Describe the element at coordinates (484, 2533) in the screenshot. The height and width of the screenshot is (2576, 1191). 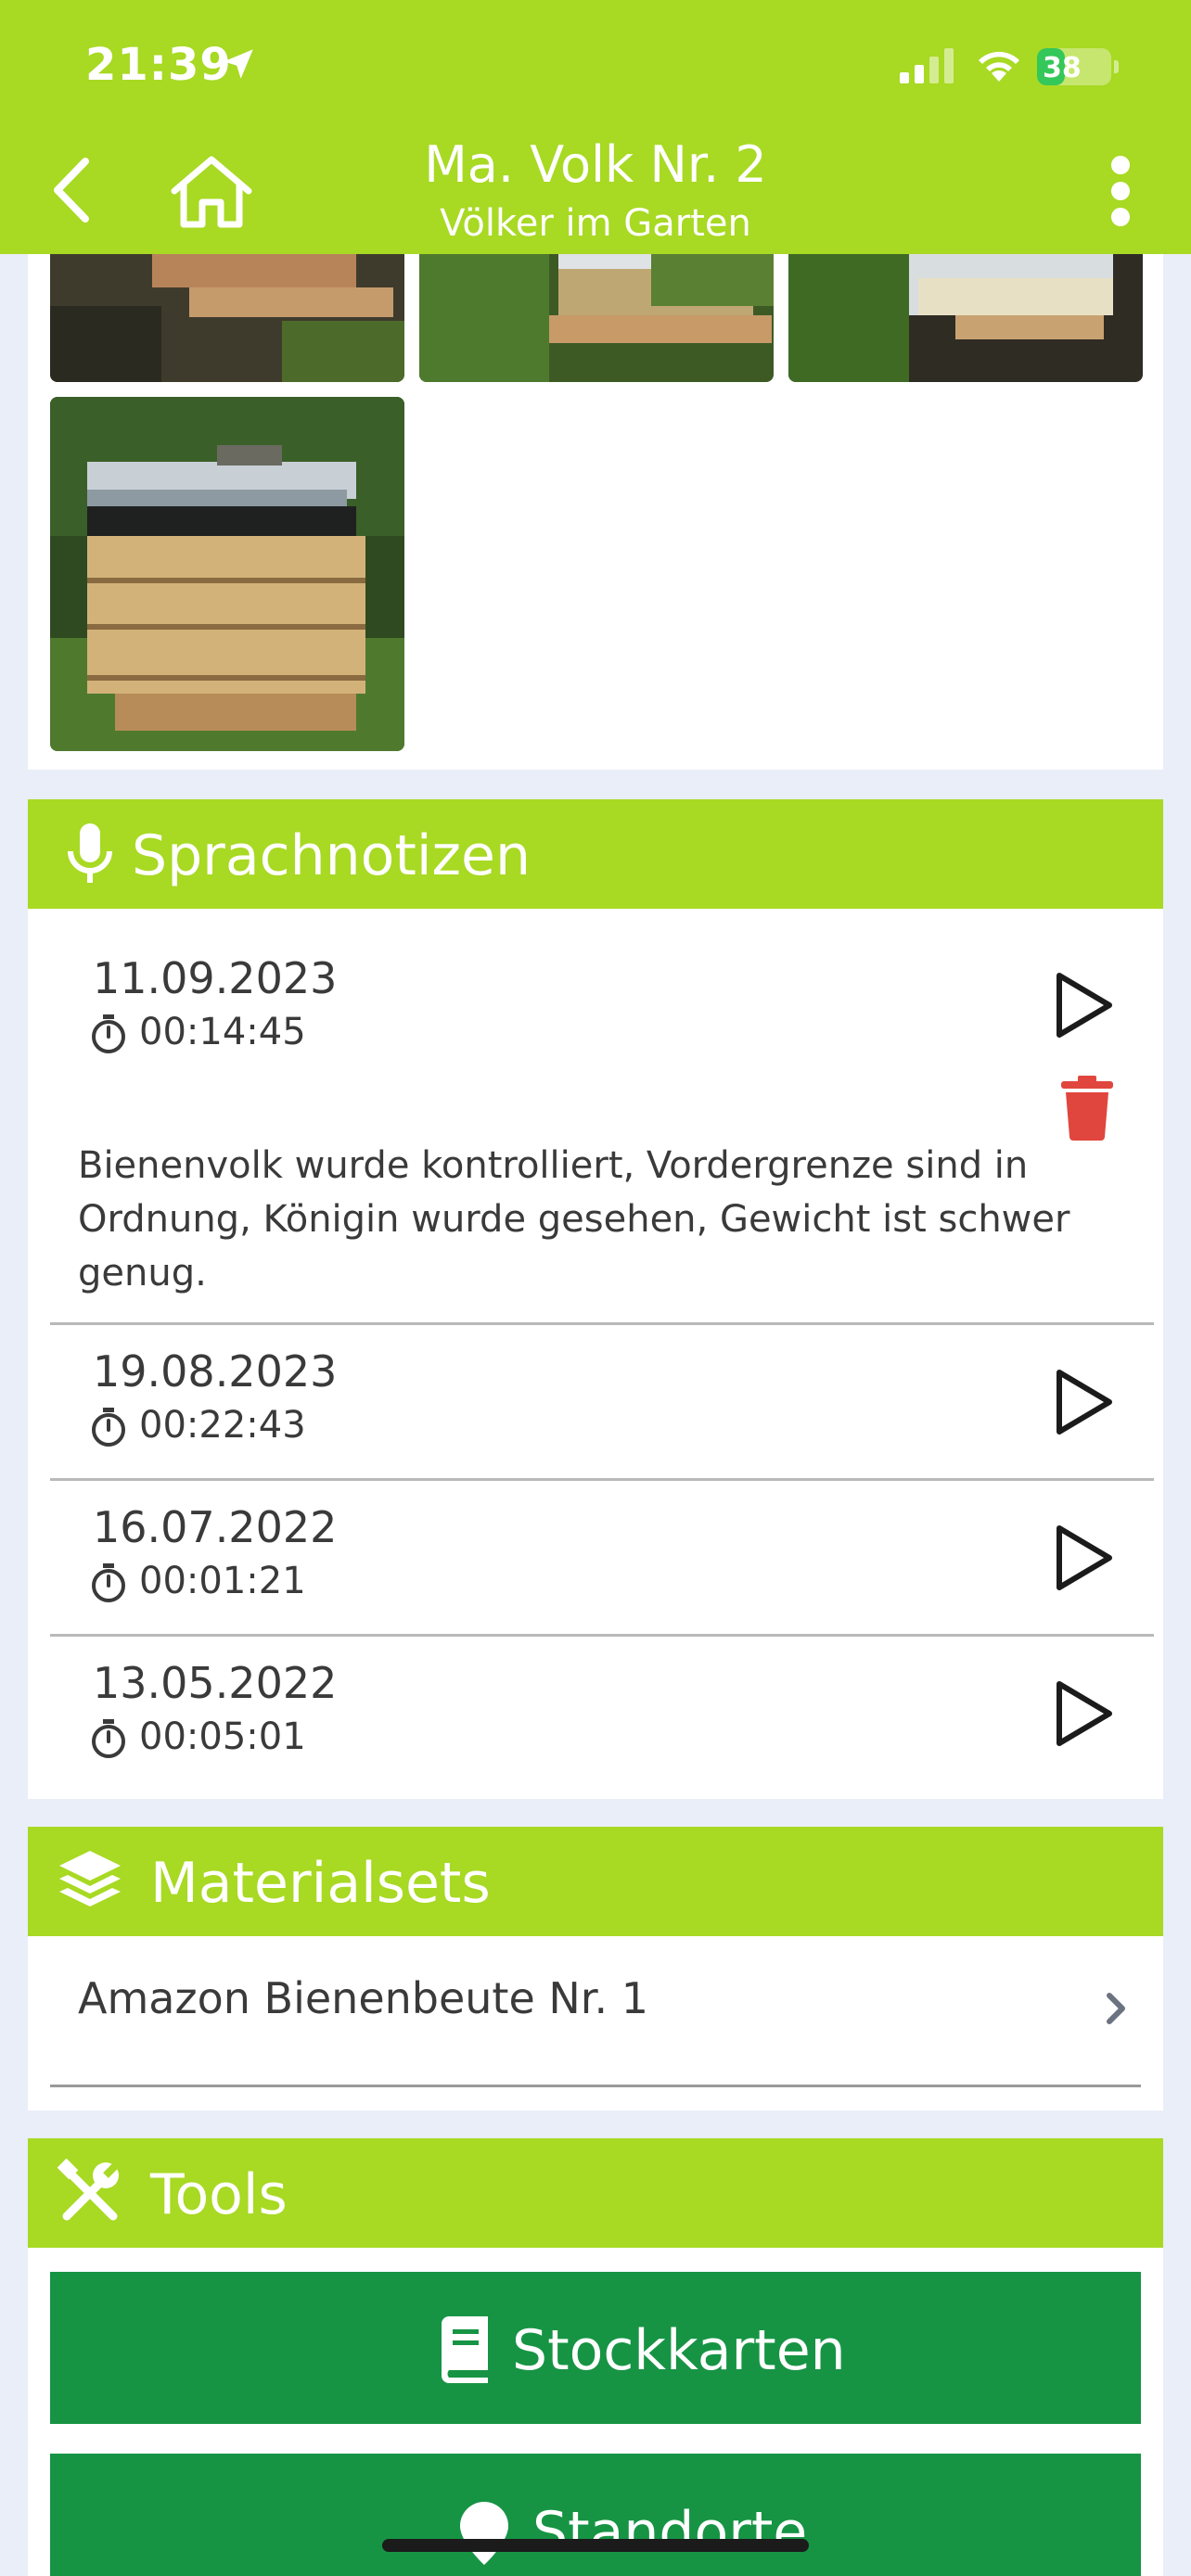
I see `map-pin-icon` at that location.